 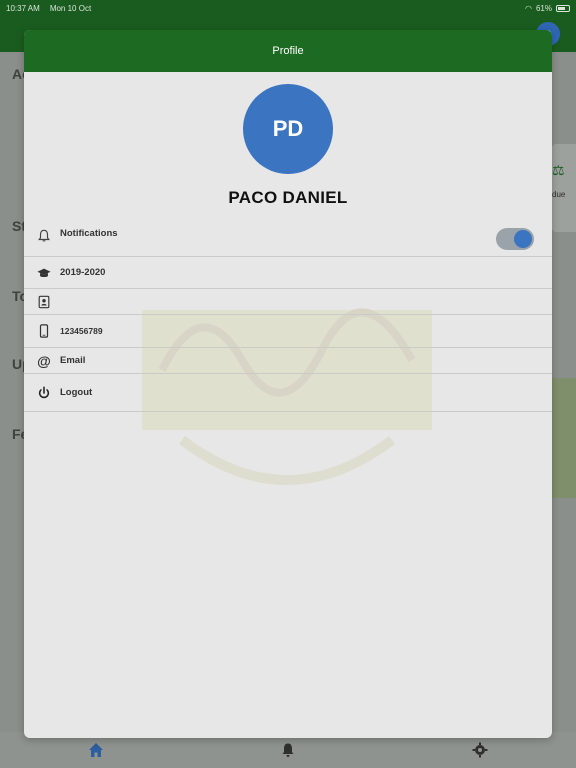 What do you see at coordinates (23, 8) in the screenshot?
I see `status-time: 10:37 AM` at bounding box center [23, 8].